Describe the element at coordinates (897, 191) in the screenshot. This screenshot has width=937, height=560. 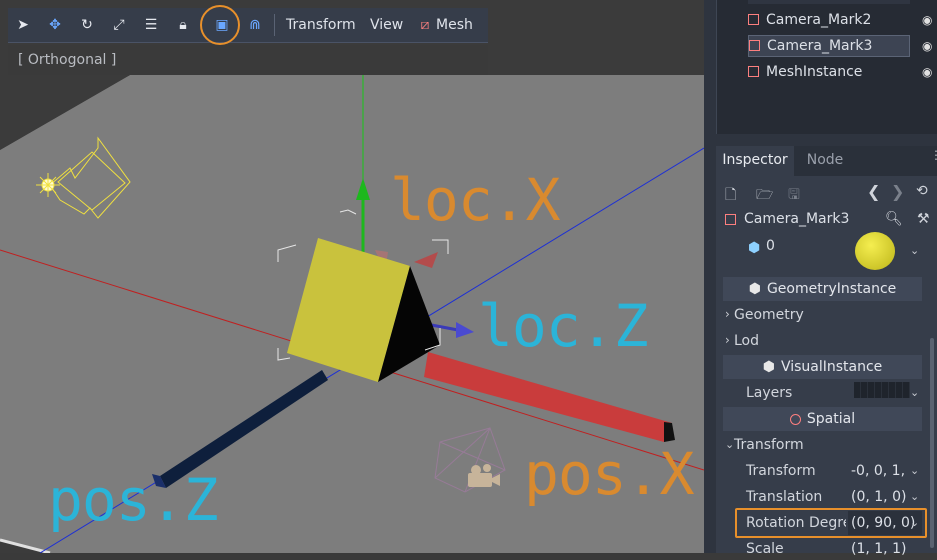
I see `history-forward-icon: ❯` at that location.